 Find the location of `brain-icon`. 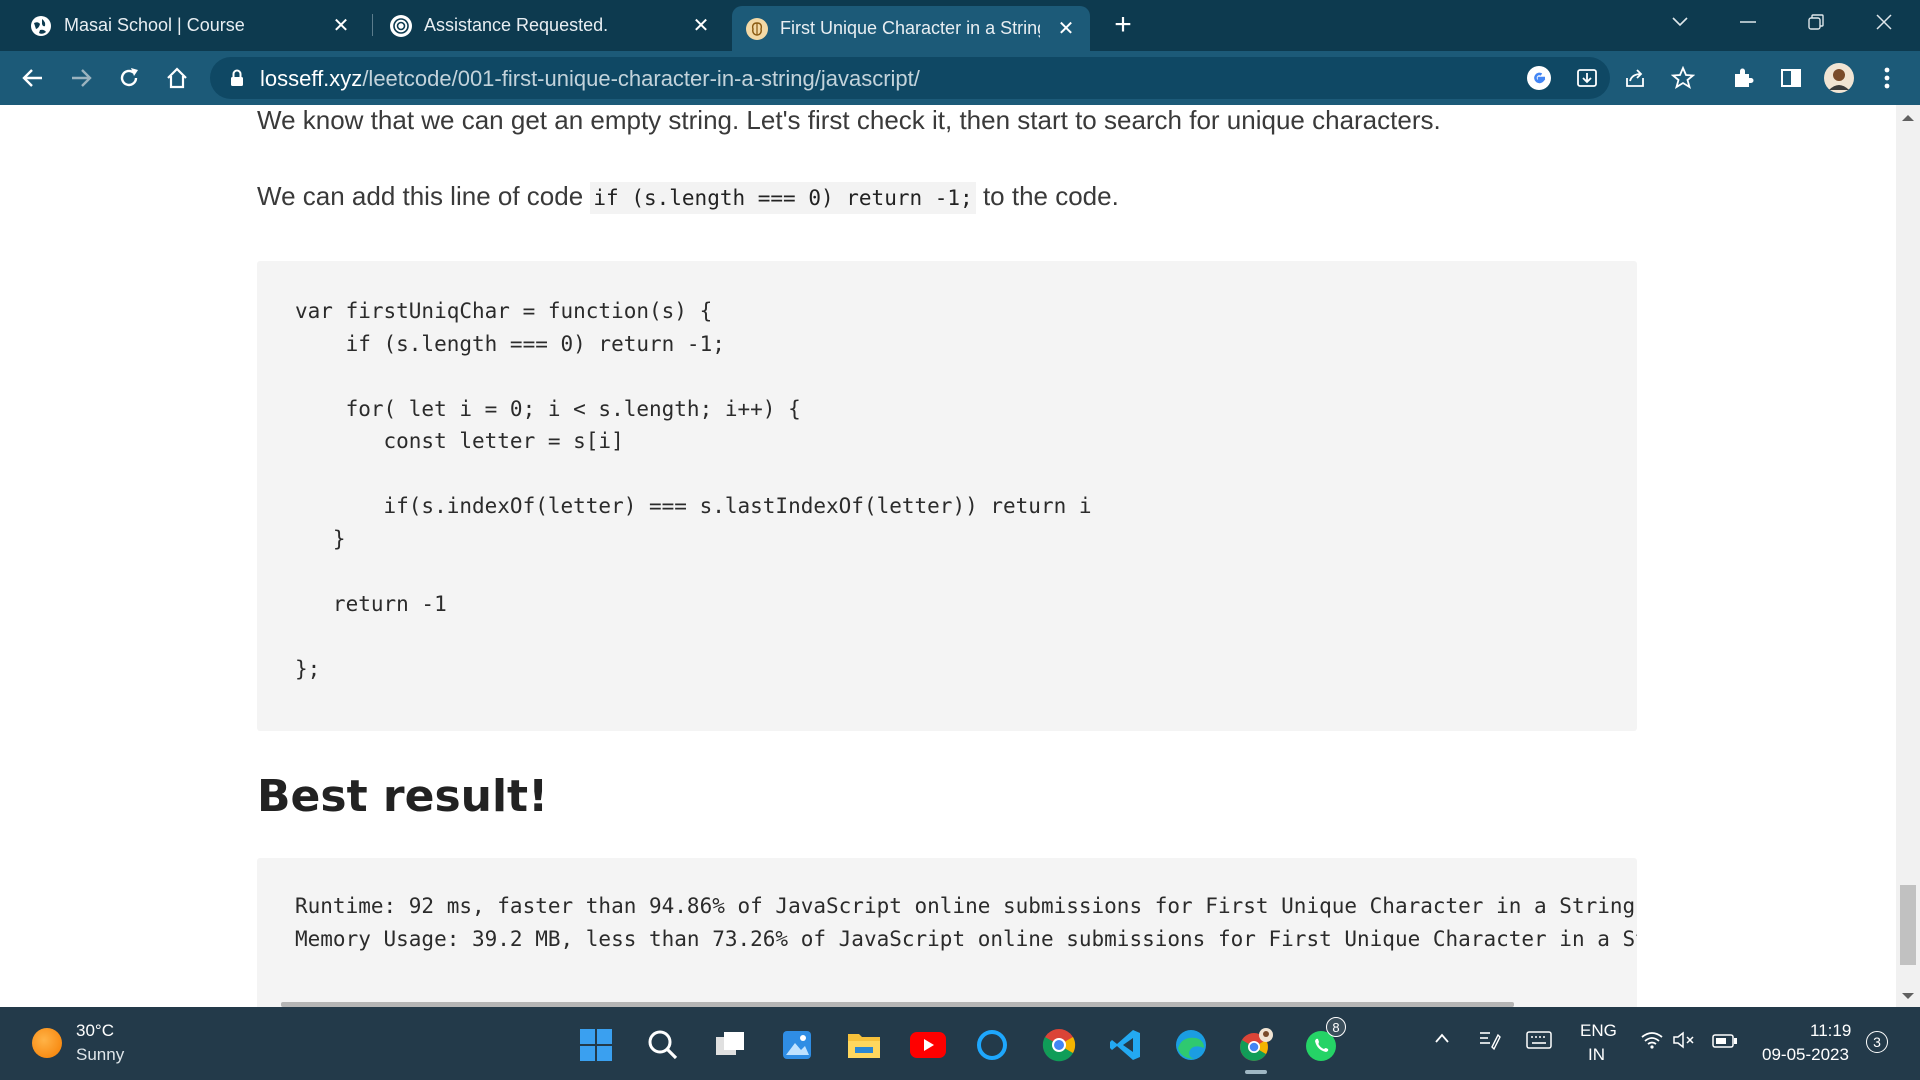

brain-icon is located at coordinates (757, 28).